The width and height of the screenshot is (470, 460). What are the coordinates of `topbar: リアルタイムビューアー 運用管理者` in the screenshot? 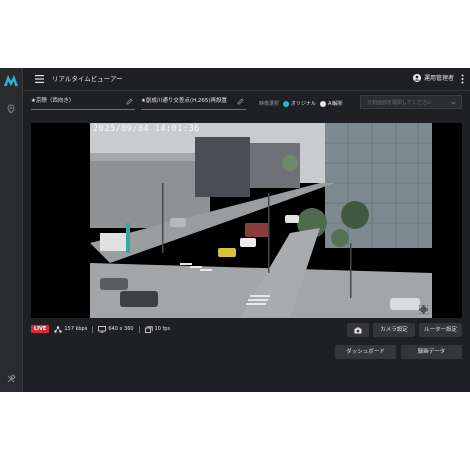 It's located at (246, 79).